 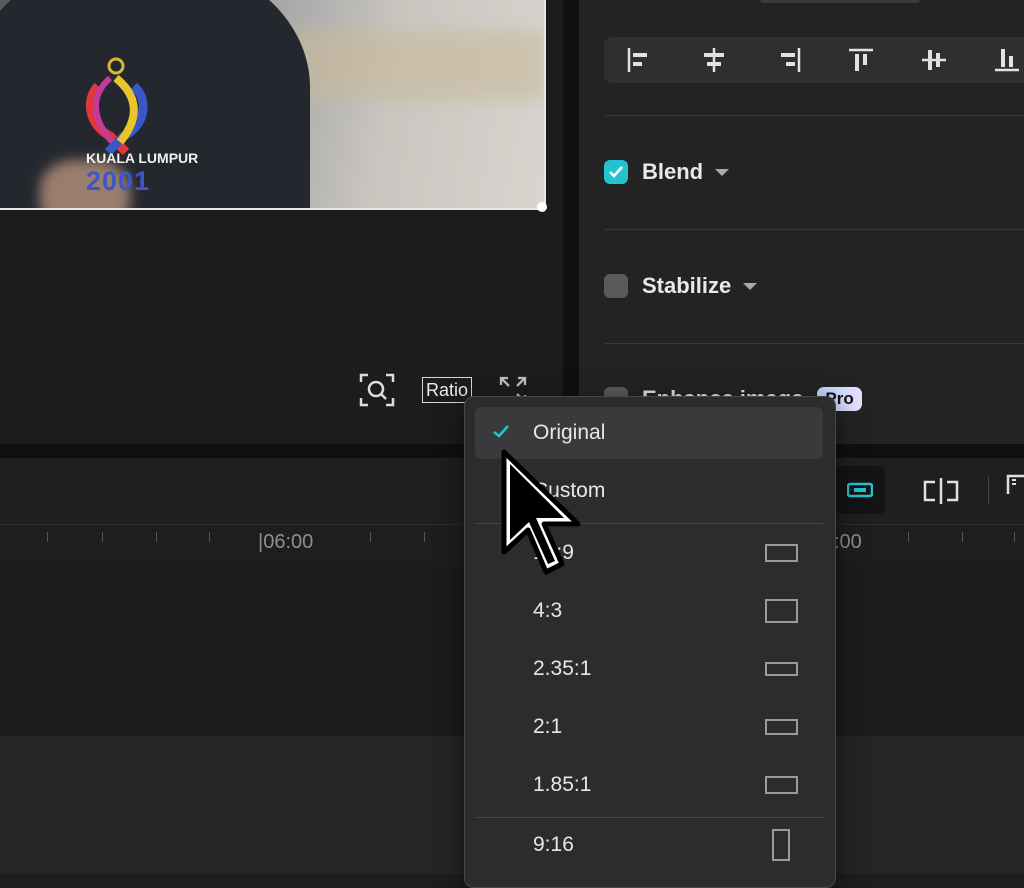 What do you see at coordinates (562, 784) in the screenshot?
I see `ratio-option-label: 1.85:1` at bounding box center [562, 784].